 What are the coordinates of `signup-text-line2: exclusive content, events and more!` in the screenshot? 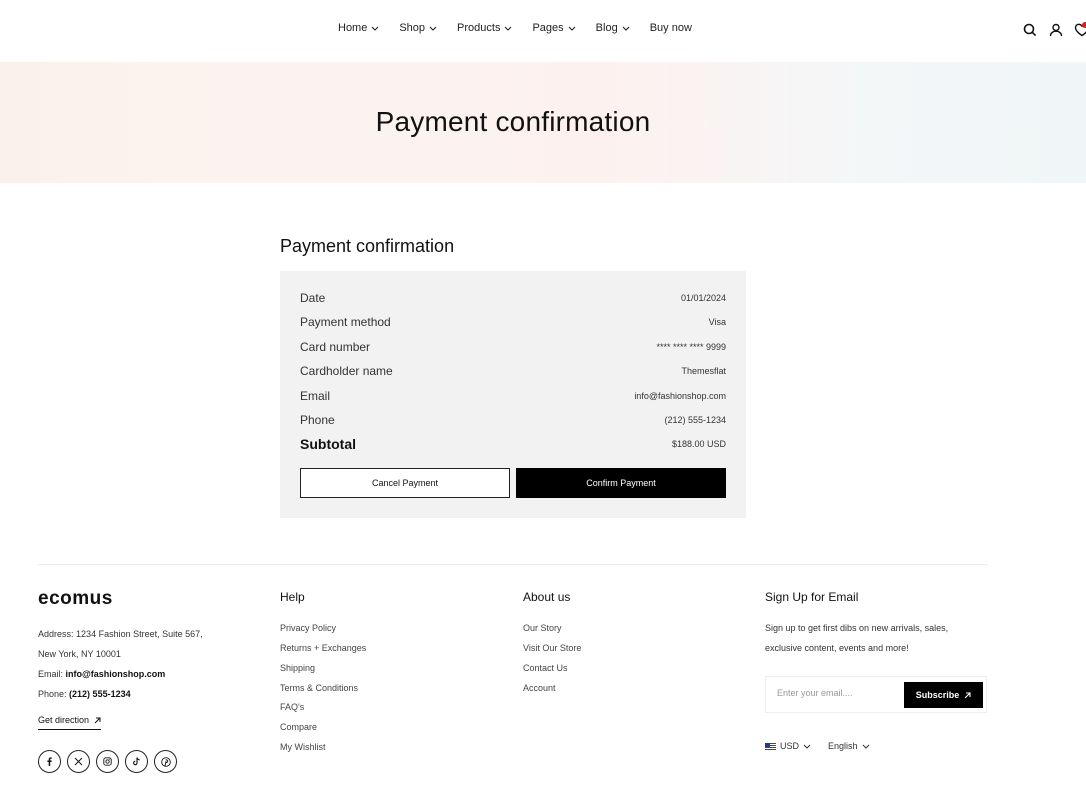 It's located at (837, 648).